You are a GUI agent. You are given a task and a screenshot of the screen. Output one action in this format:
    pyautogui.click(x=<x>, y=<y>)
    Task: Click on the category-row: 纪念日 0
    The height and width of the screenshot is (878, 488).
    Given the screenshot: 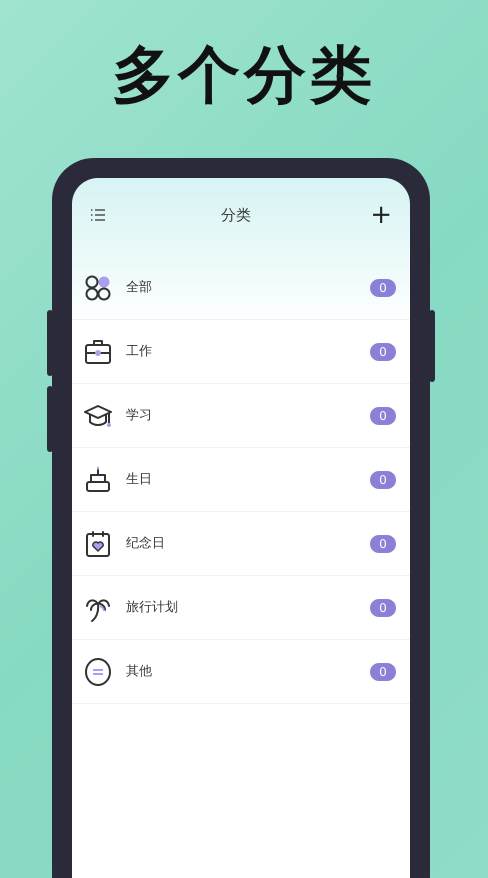 What is the action you would take?
    pyautogui.click(x=241, y=544)
    